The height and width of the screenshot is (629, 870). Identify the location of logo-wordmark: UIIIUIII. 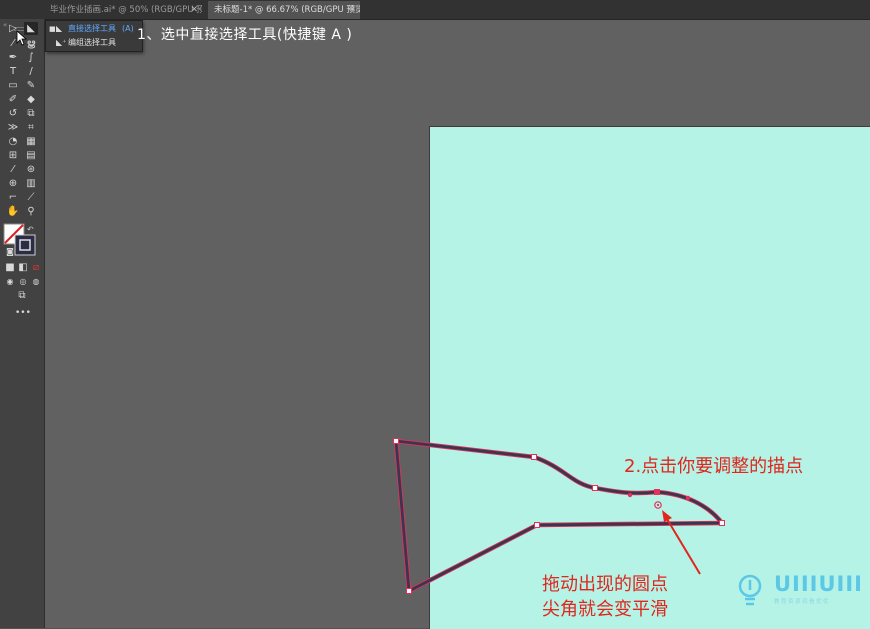
(818, 584).